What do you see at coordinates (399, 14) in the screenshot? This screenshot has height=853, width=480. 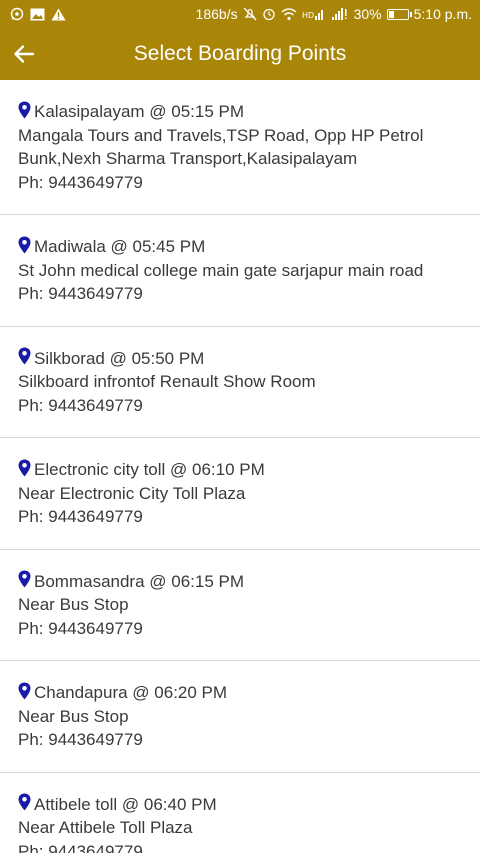 I see `battery-icon` at bounding box center [399, 14].